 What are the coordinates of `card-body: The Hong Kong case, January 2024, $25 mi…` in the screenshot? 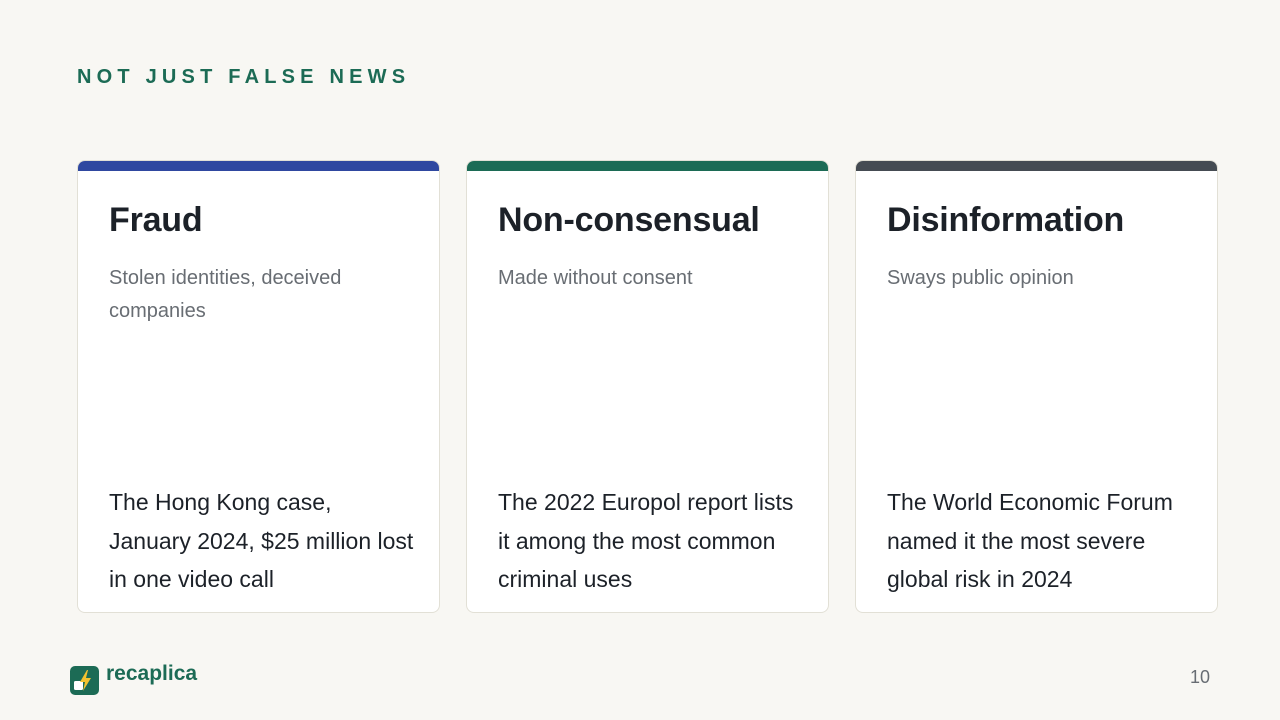 It's located at (261, 540).